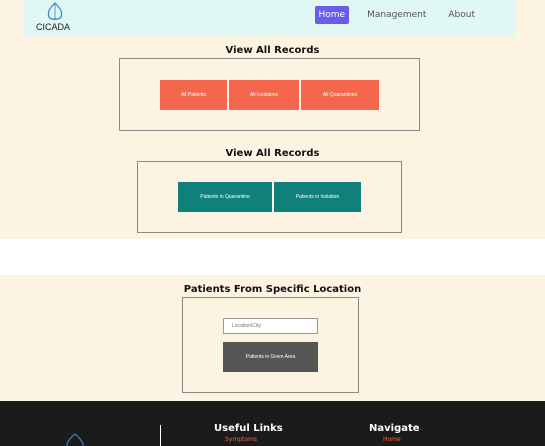 The width and height of the screenshot is (545, 446). Describe the element at coordinates (461, 15) in the screenshot. I see `nav-about: About` at that location.